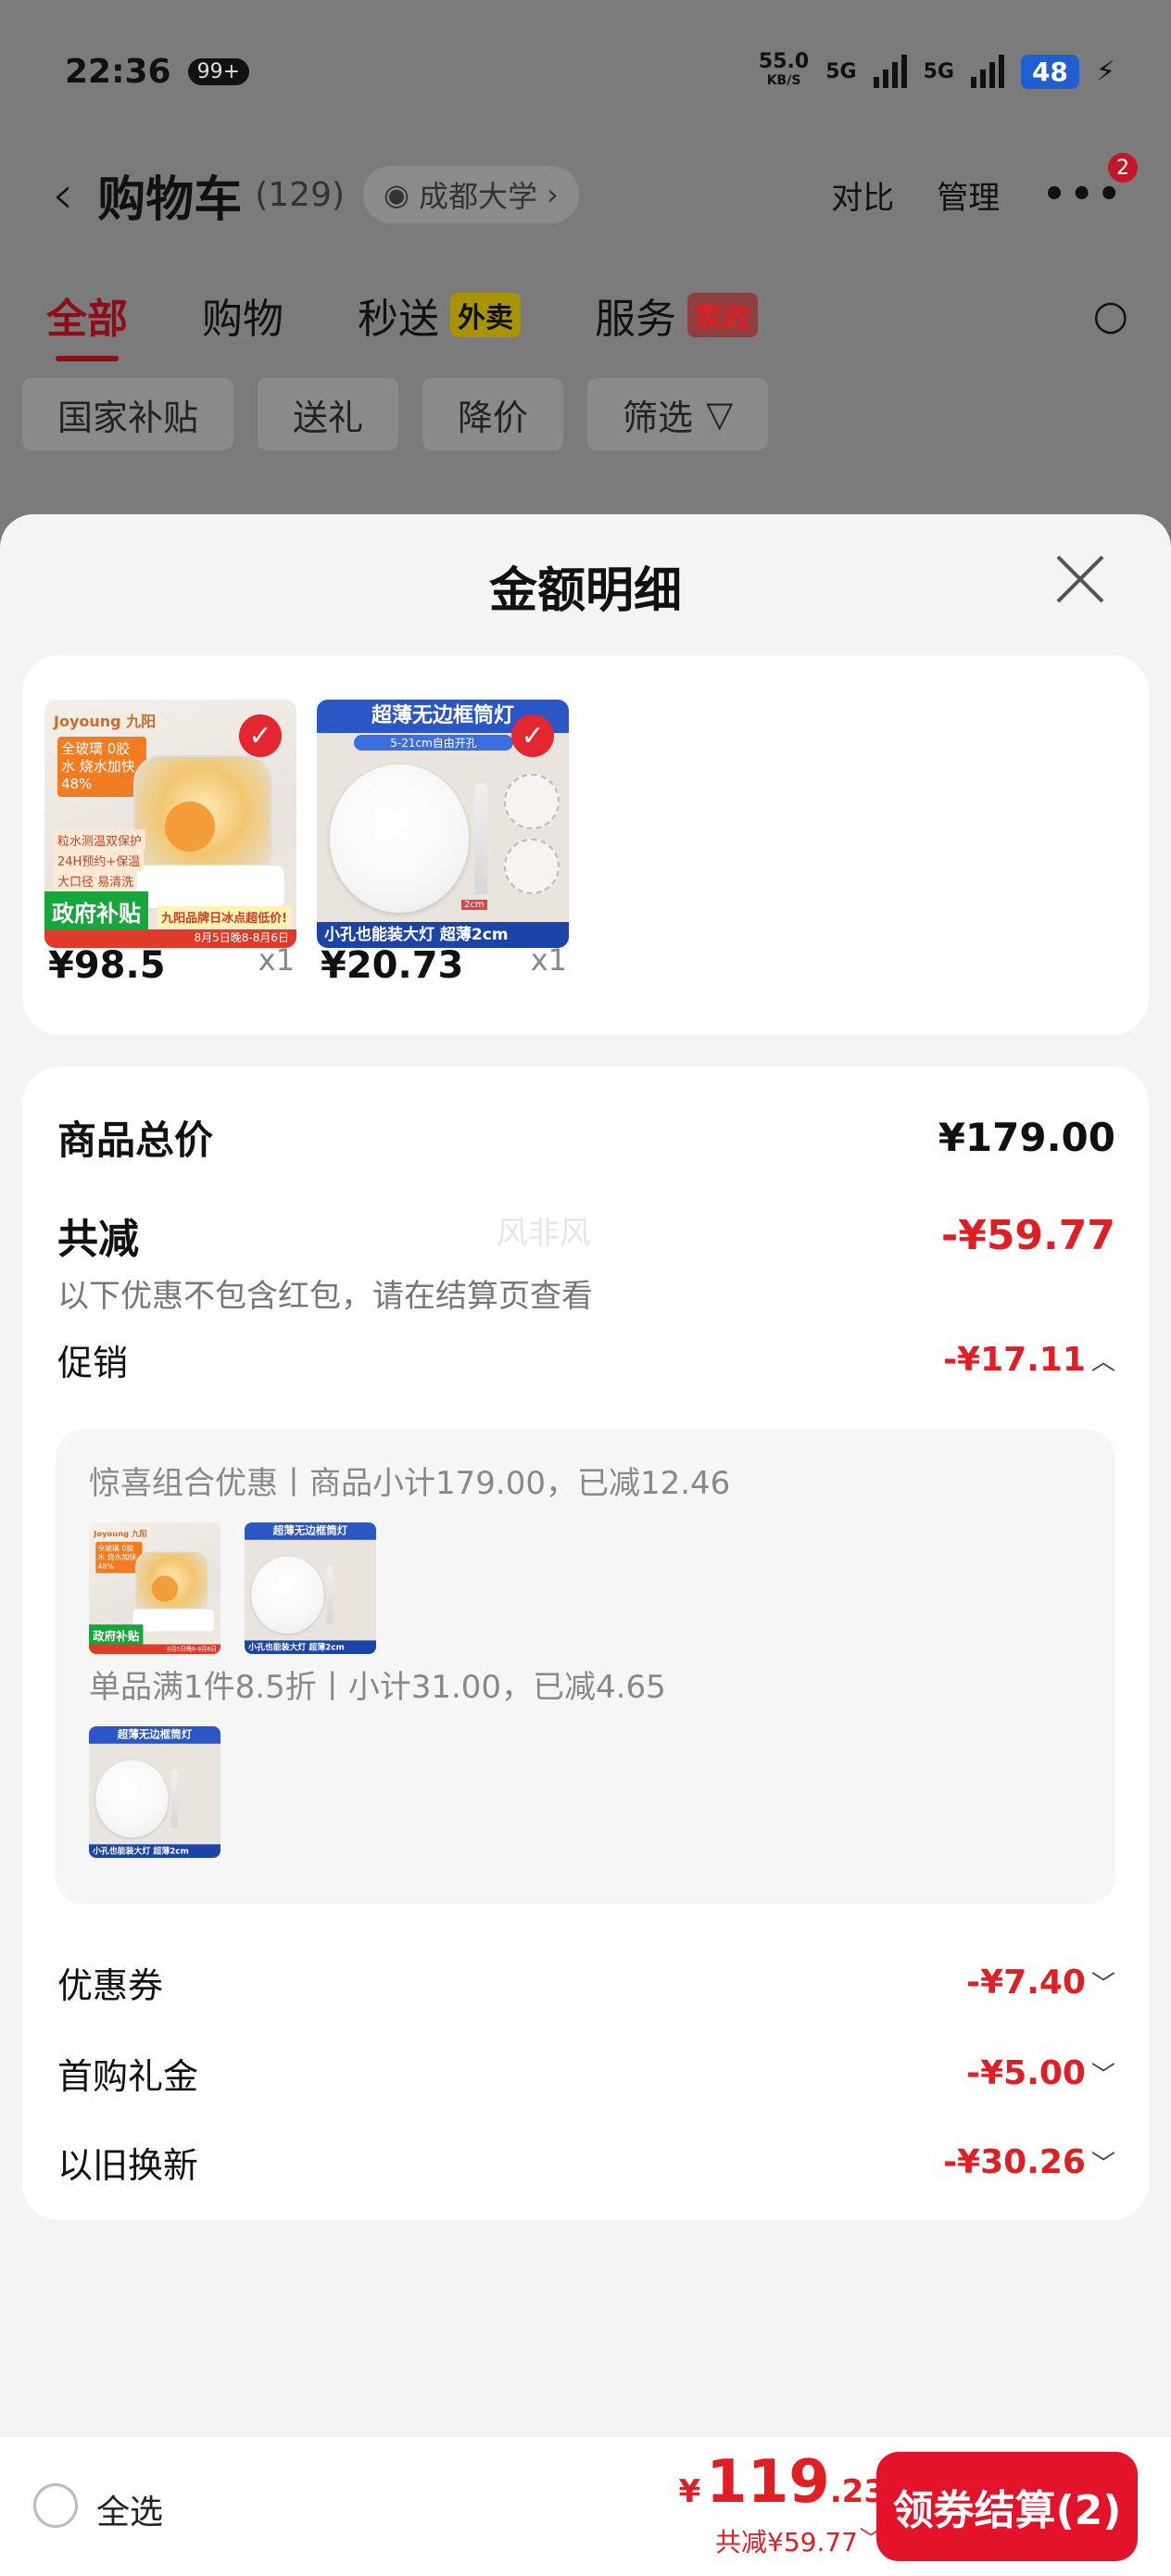 This screenshot has height=2576, width=1171. I want to click on coupon-label: 优惠券, so click(111, 1985).